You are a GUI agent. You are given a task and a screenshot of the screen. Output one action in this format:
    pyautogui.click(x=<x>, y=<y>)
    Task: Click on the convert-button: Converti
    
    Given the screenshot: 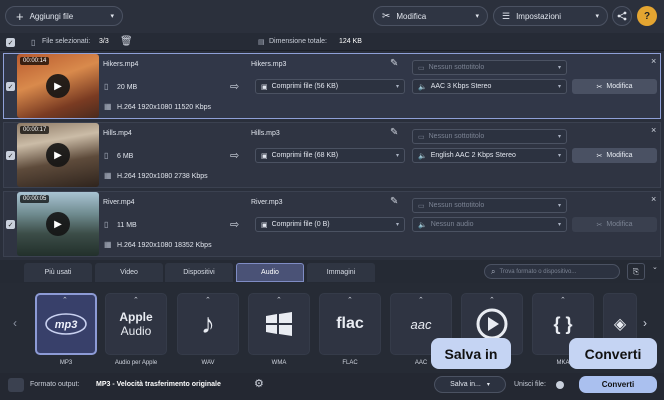 What is the action you would take?
    pyautogui.click(x=618, y=384)
    